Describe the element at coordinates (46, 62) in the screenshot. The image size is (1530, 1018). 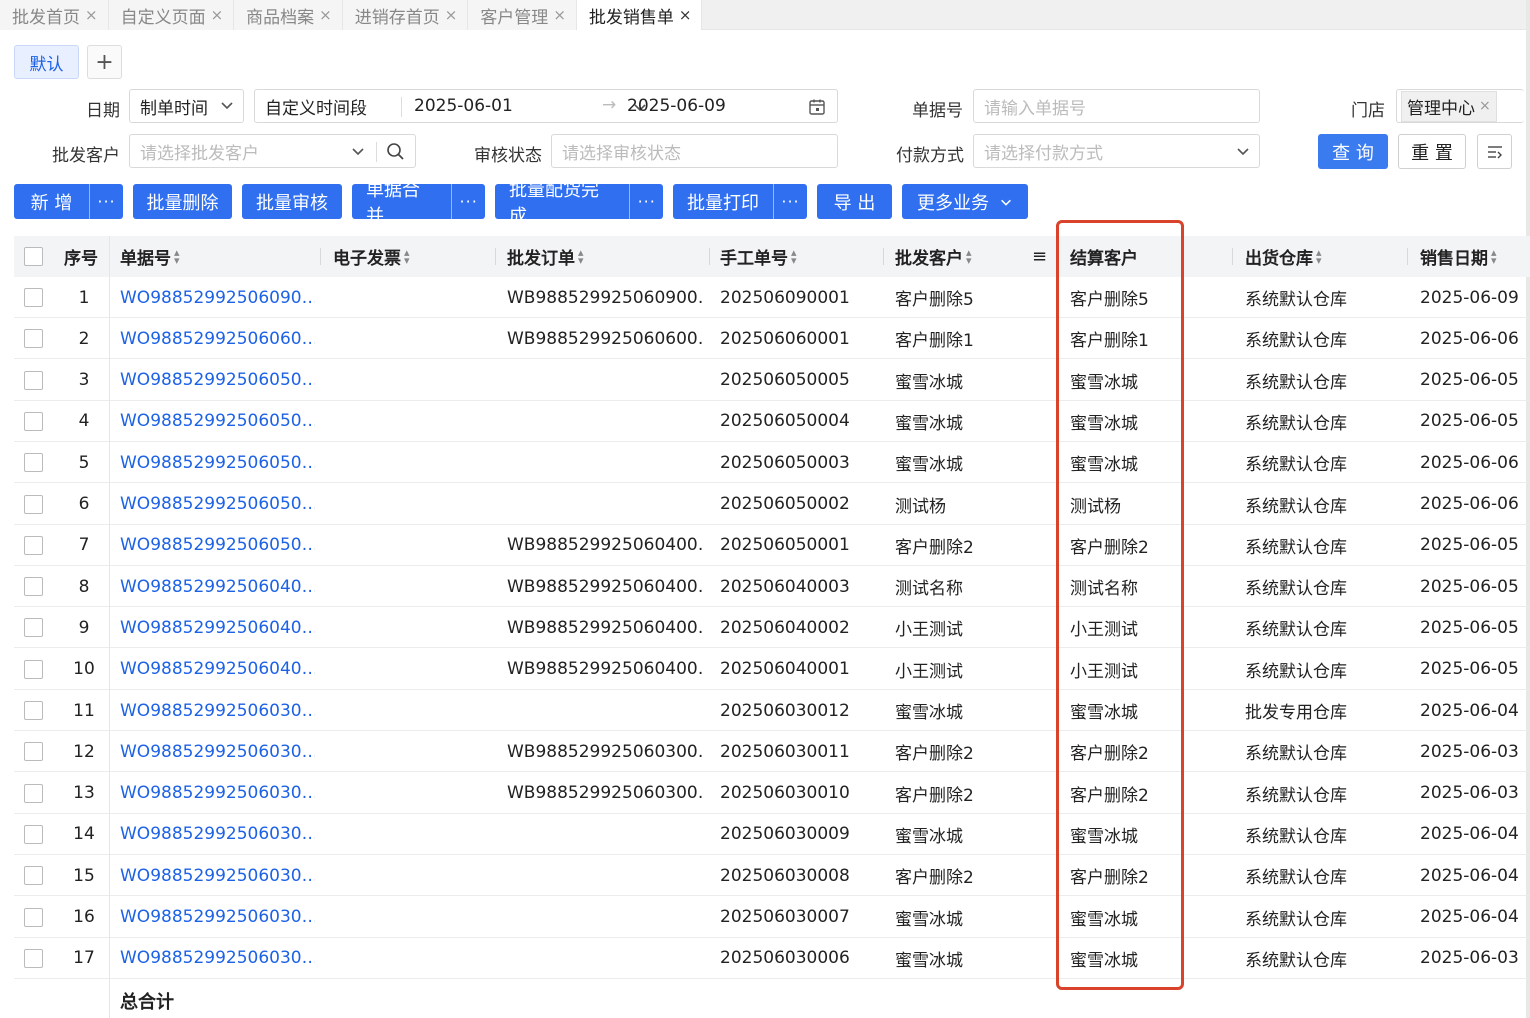
I see `view-default-button: 默认` at that location.